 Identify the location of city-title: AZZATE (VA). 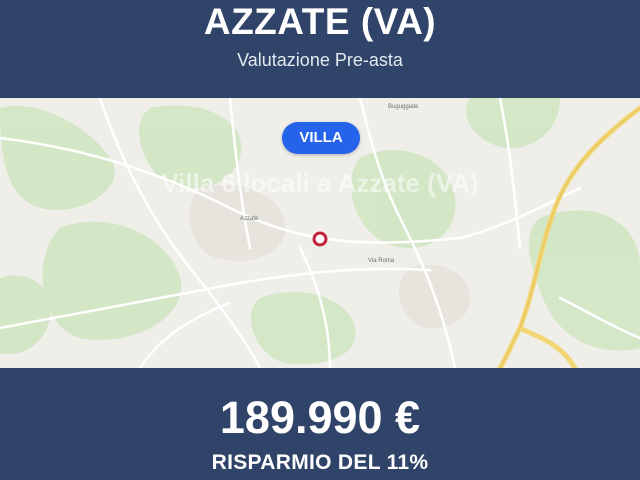
(320, 21).